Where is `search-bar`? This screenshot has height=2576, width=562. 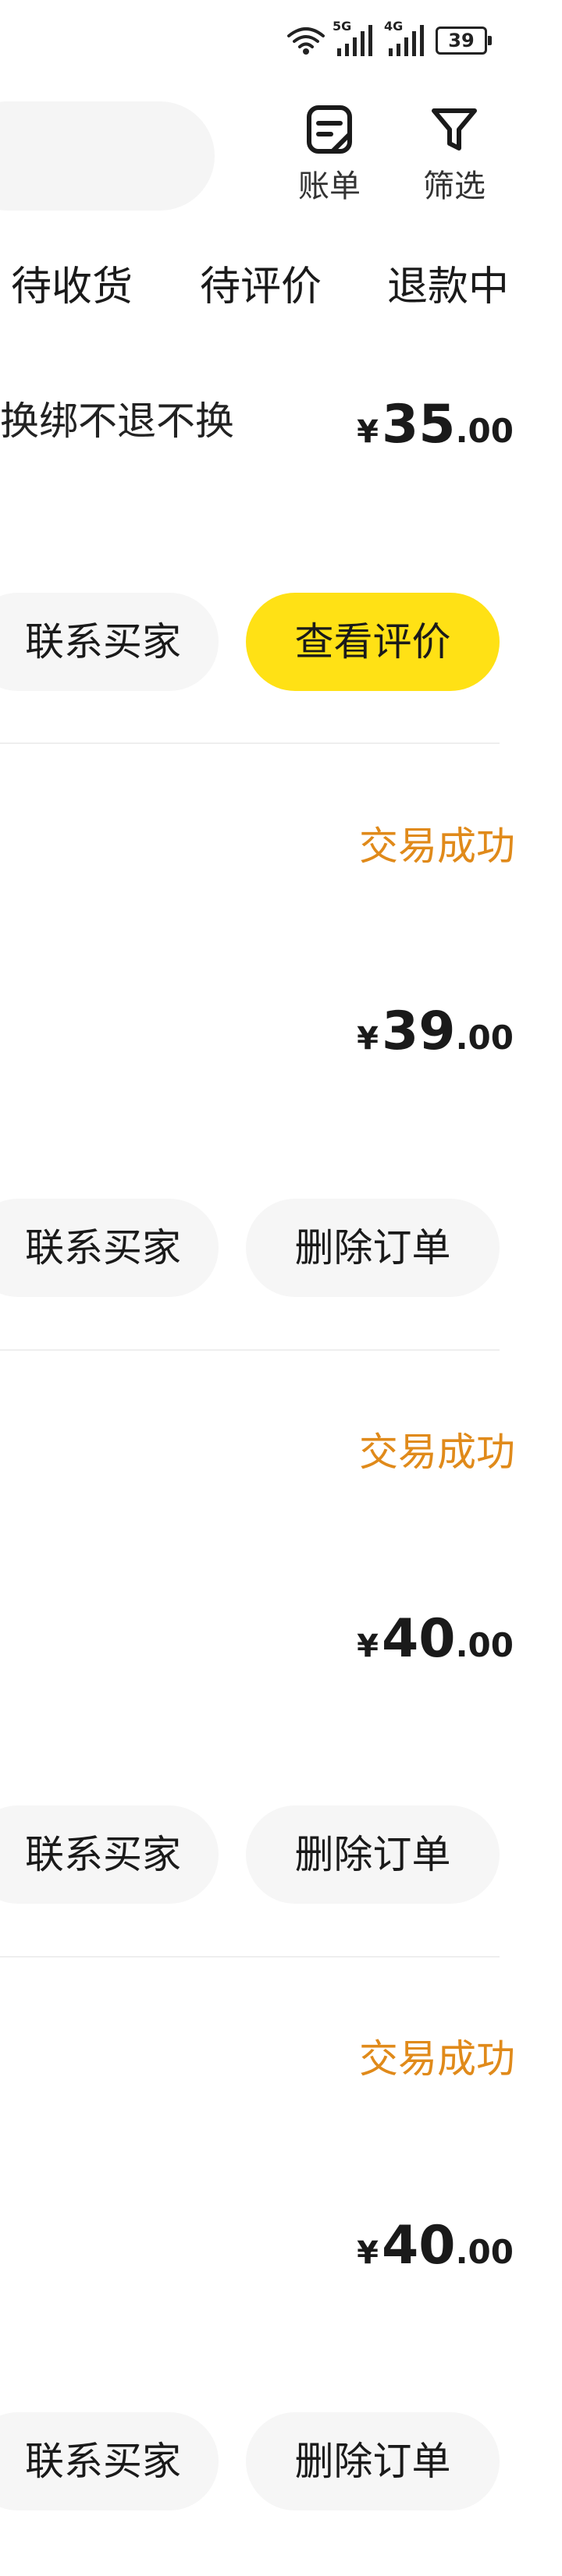 search-bar is located at coordinates (108, 156).